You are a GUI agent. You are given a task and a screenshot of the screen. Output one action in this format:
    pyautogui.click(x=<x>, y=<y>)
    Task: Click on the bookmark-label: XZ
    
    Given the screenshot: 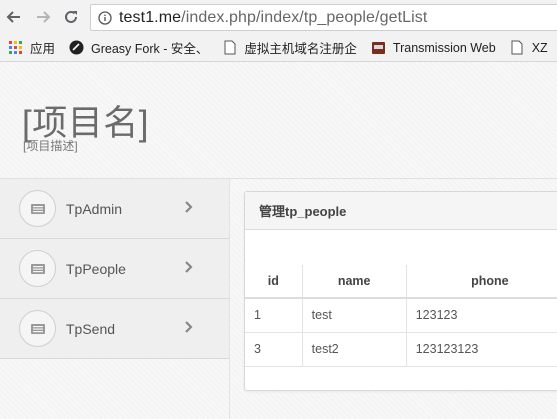 What is the action you would take?
    pyautogui.click(x=539, y=47)
    